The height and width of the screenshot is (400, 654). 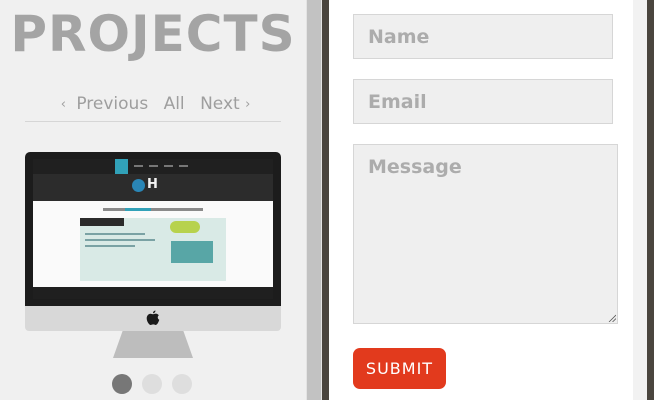 I want to click on screenshot-logo, so click(x=138, y=185).